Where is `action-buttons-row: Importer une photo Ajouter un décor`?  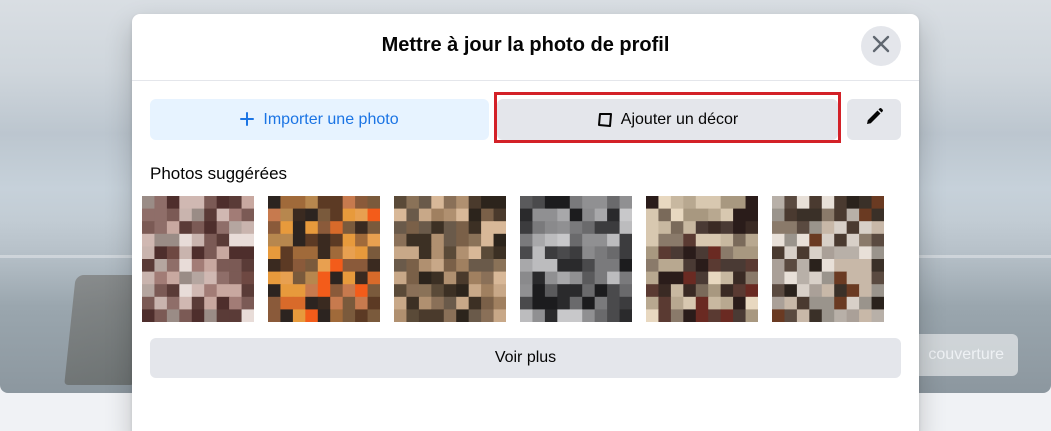 action-buttons-row: Importer une photo Ajouter un décor is located at coordinates (525, 117).